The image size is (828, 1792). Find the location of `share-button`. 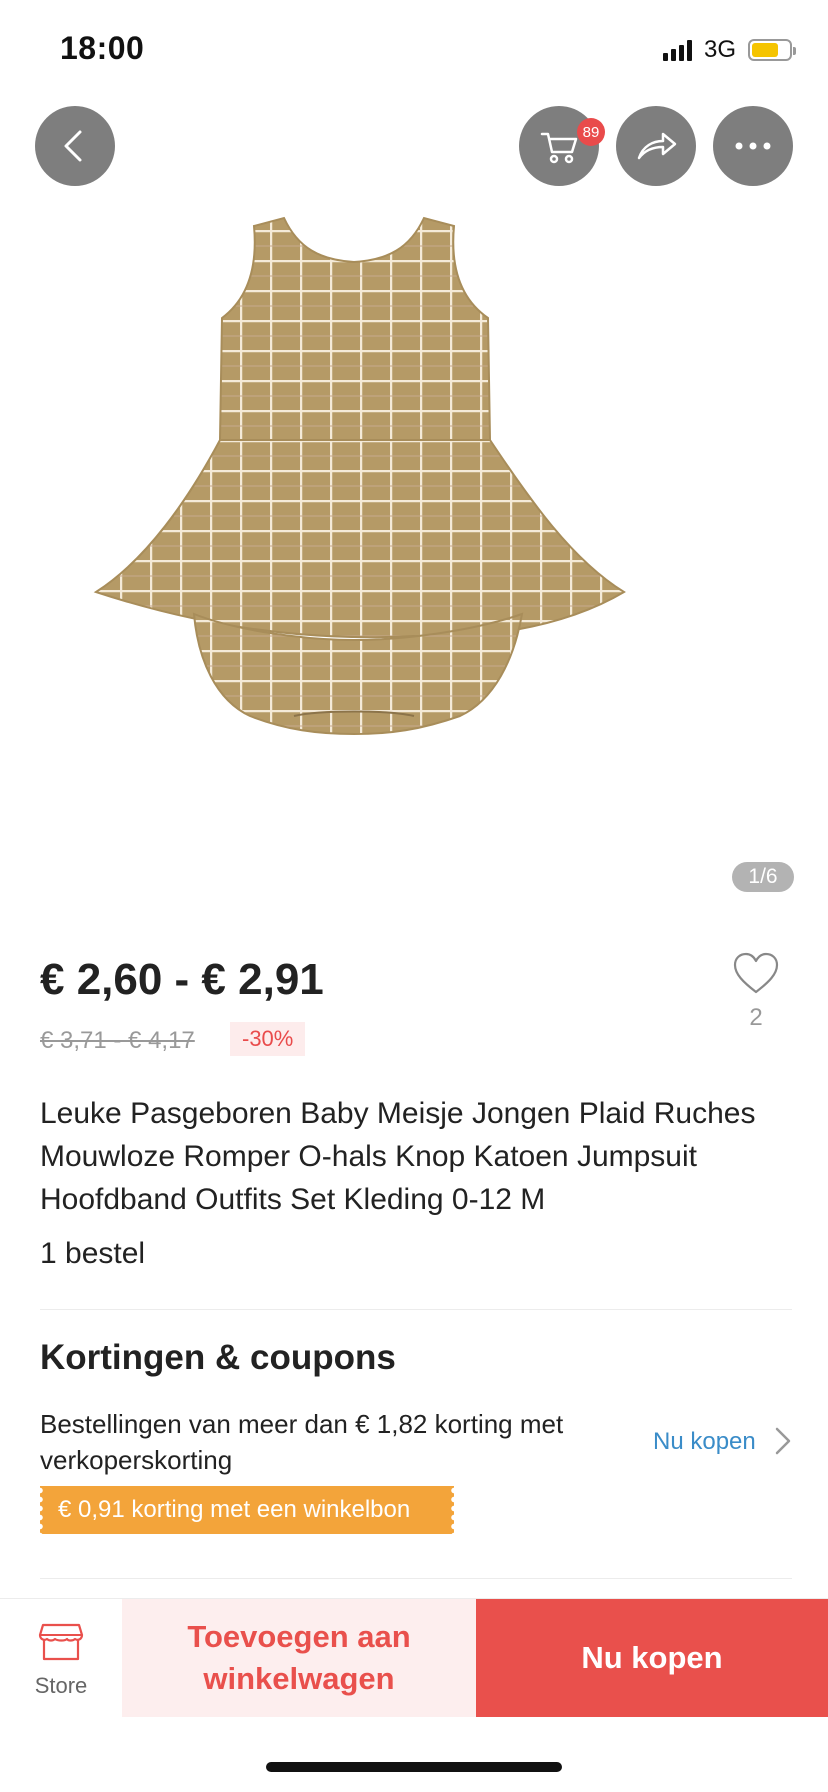

share-button is located at coordinates (656, 146).